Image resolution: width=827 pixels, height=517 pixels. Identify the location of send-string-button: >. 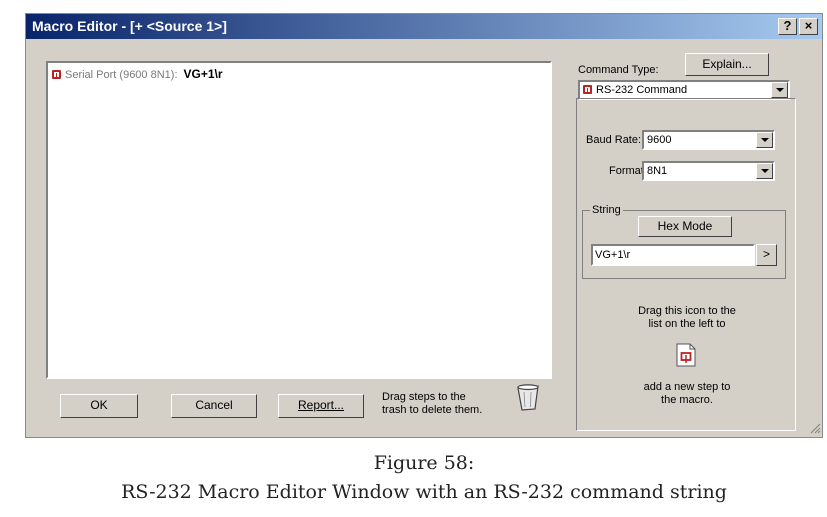
(766, 255).